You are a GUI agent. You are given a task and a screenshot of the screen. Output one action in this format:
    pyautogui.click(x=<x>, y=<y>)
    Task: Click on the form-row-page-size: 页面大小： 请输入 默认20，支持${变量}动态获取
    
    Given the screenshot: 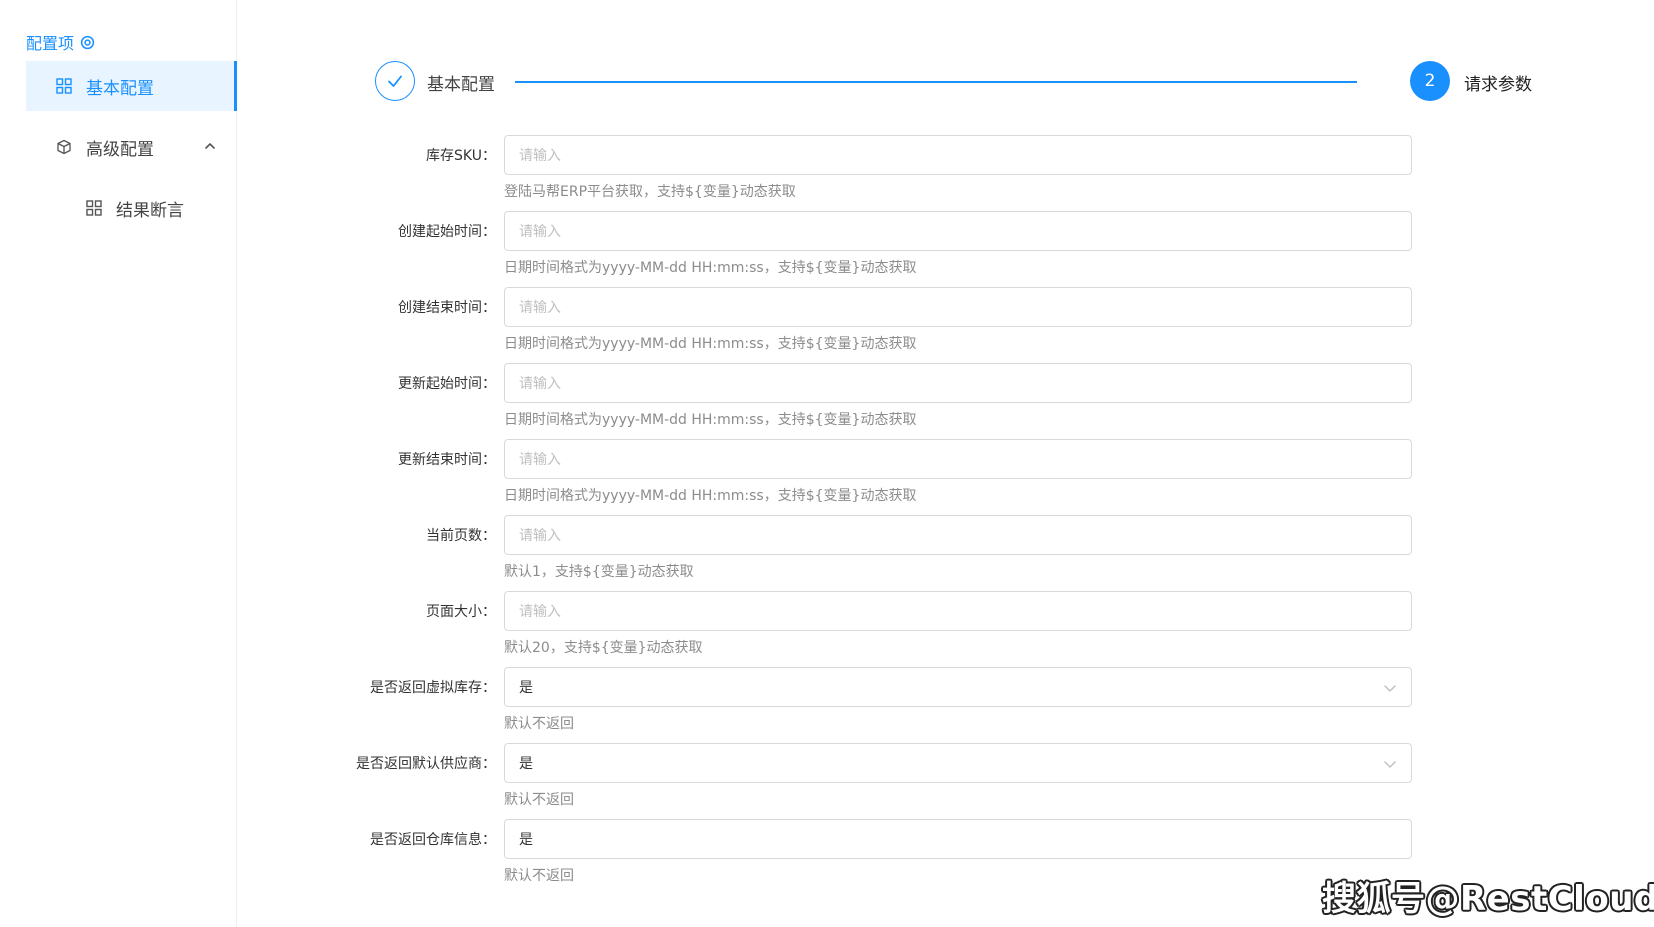 What is the action you would take?
    pyautogui.click(x=856, y=631)
    